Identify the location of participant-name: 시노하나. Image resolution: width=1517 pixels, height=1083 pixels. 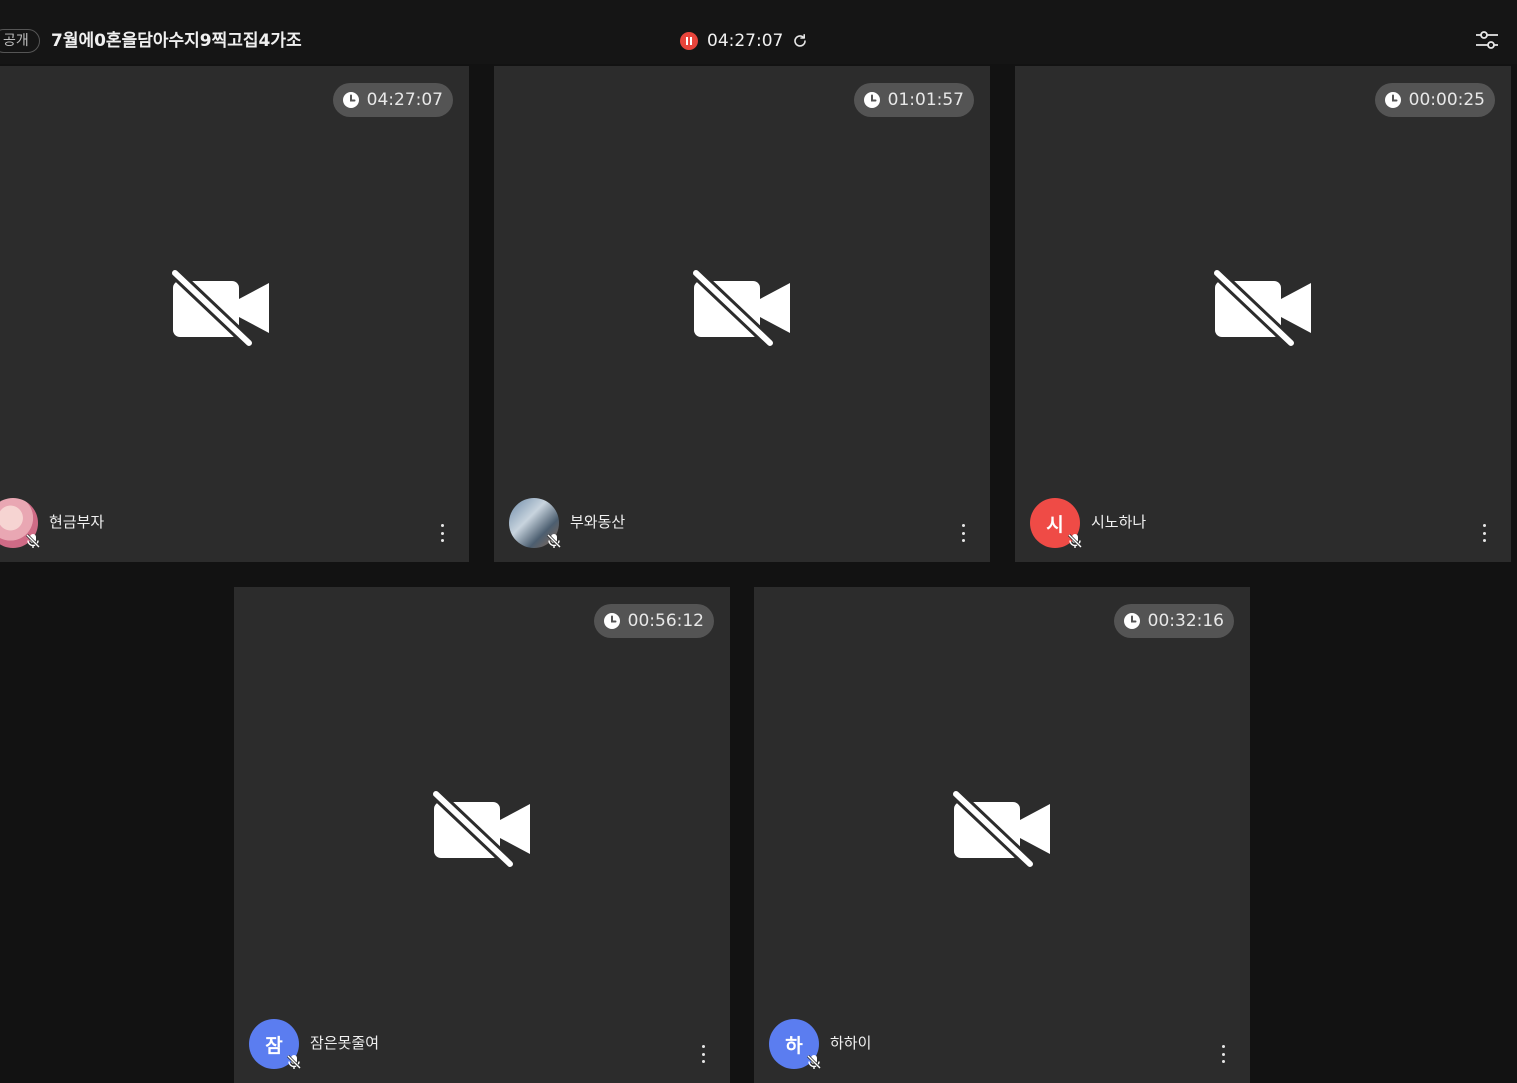
(1119, 522).